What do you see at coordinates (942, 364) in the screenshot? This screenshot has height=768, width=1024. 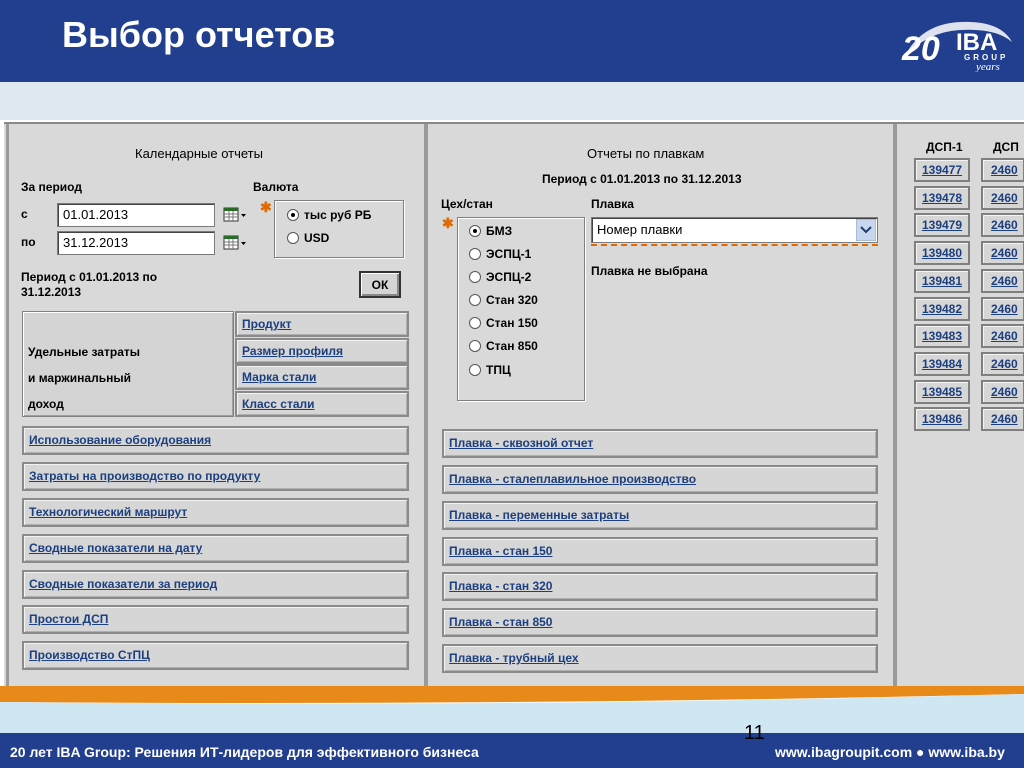 I see `dsp1-melt-link: 139484` at bounding box center [942, 364].